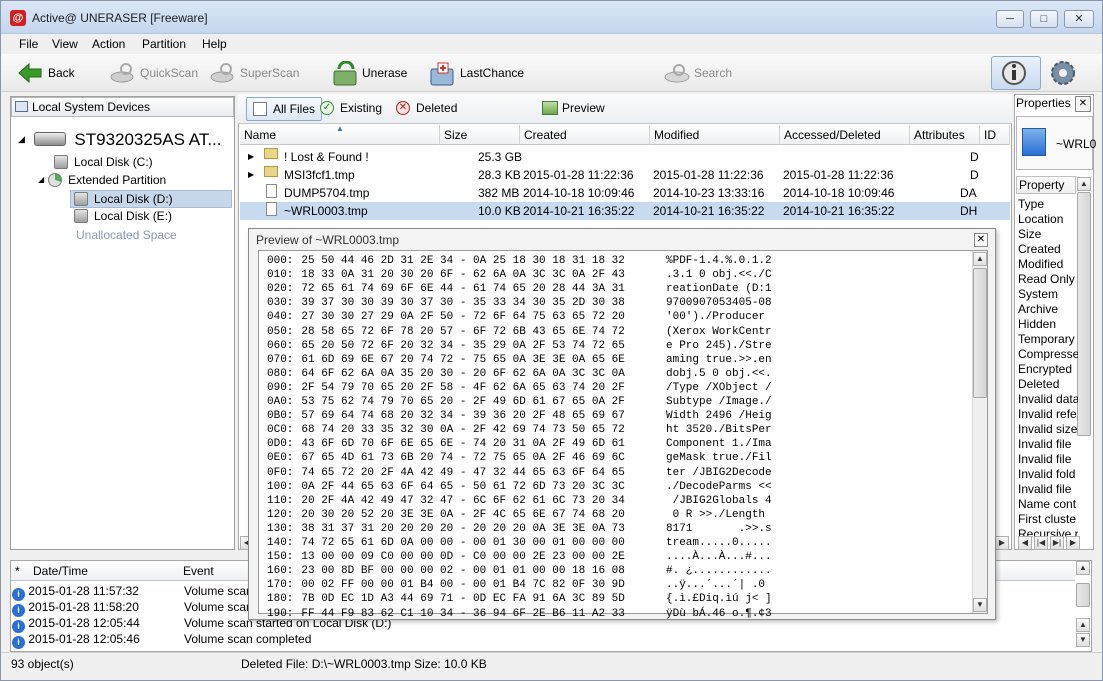  I want to click on property-column-header: Property, so click(1046, 185).